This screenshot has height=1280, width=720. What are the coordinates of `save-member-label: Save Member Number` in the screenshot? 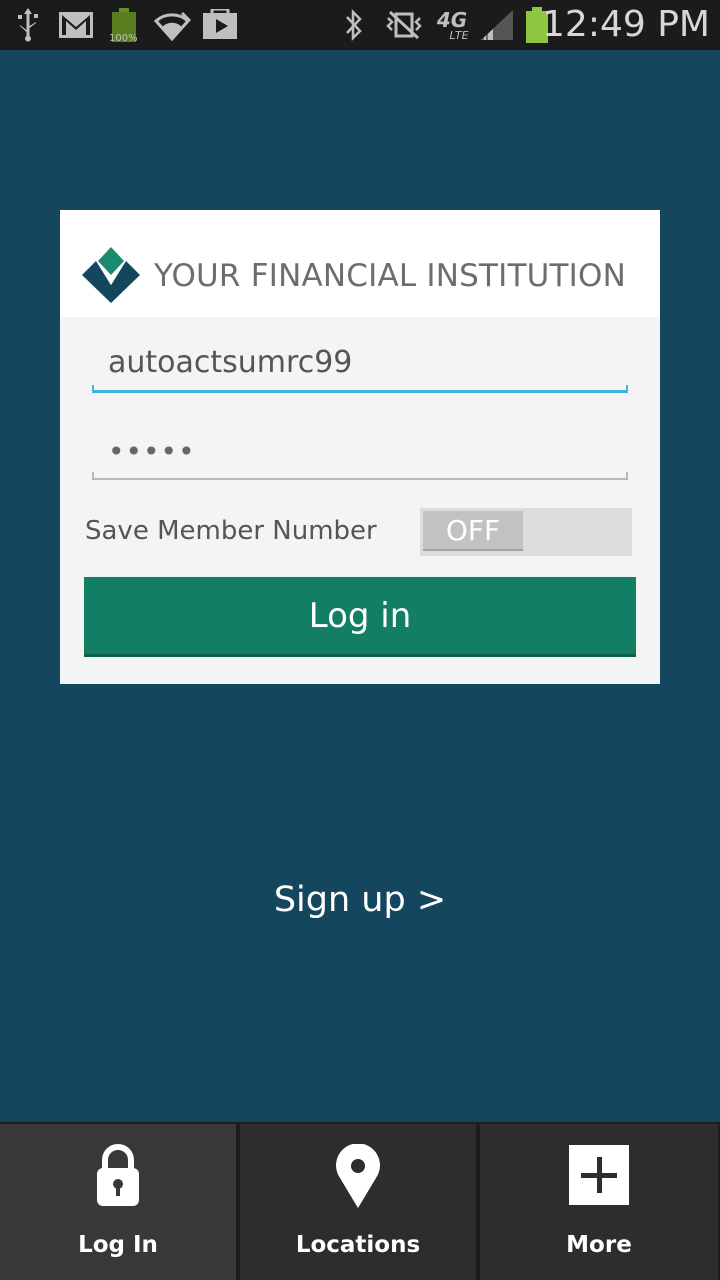 It's located at (231, 531).